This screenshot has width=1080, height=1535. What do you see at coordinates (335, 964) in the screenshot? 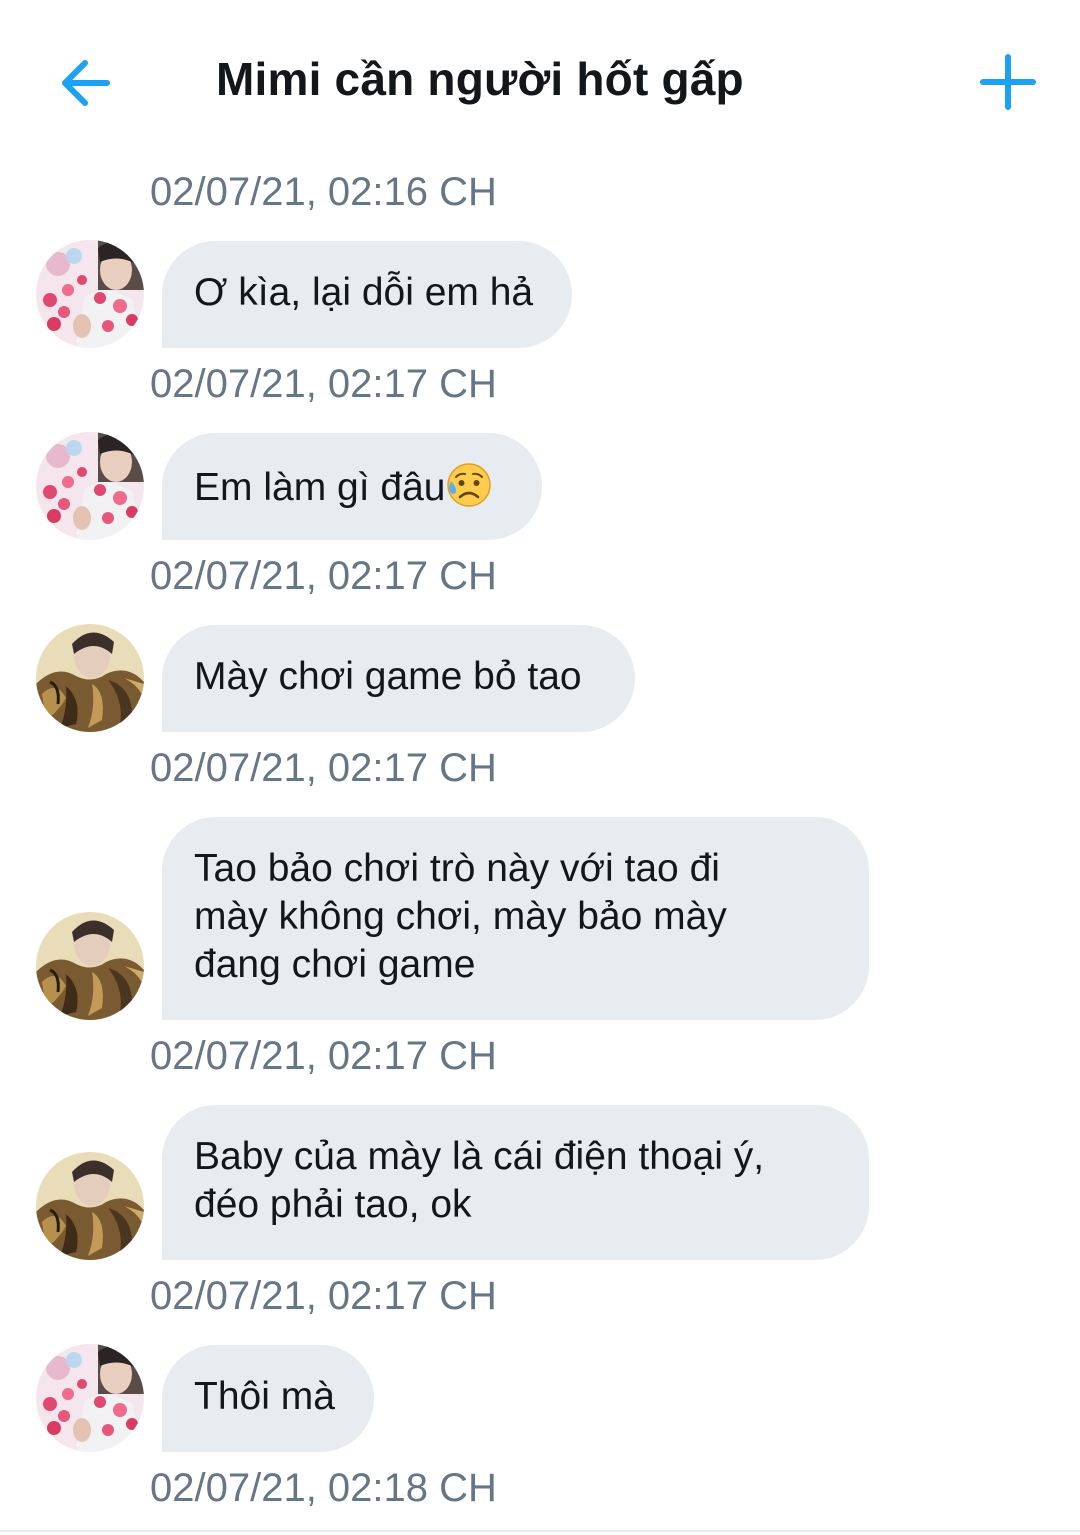
I see `message-text-line: đang chơi game` at bounding box center [335, 964].